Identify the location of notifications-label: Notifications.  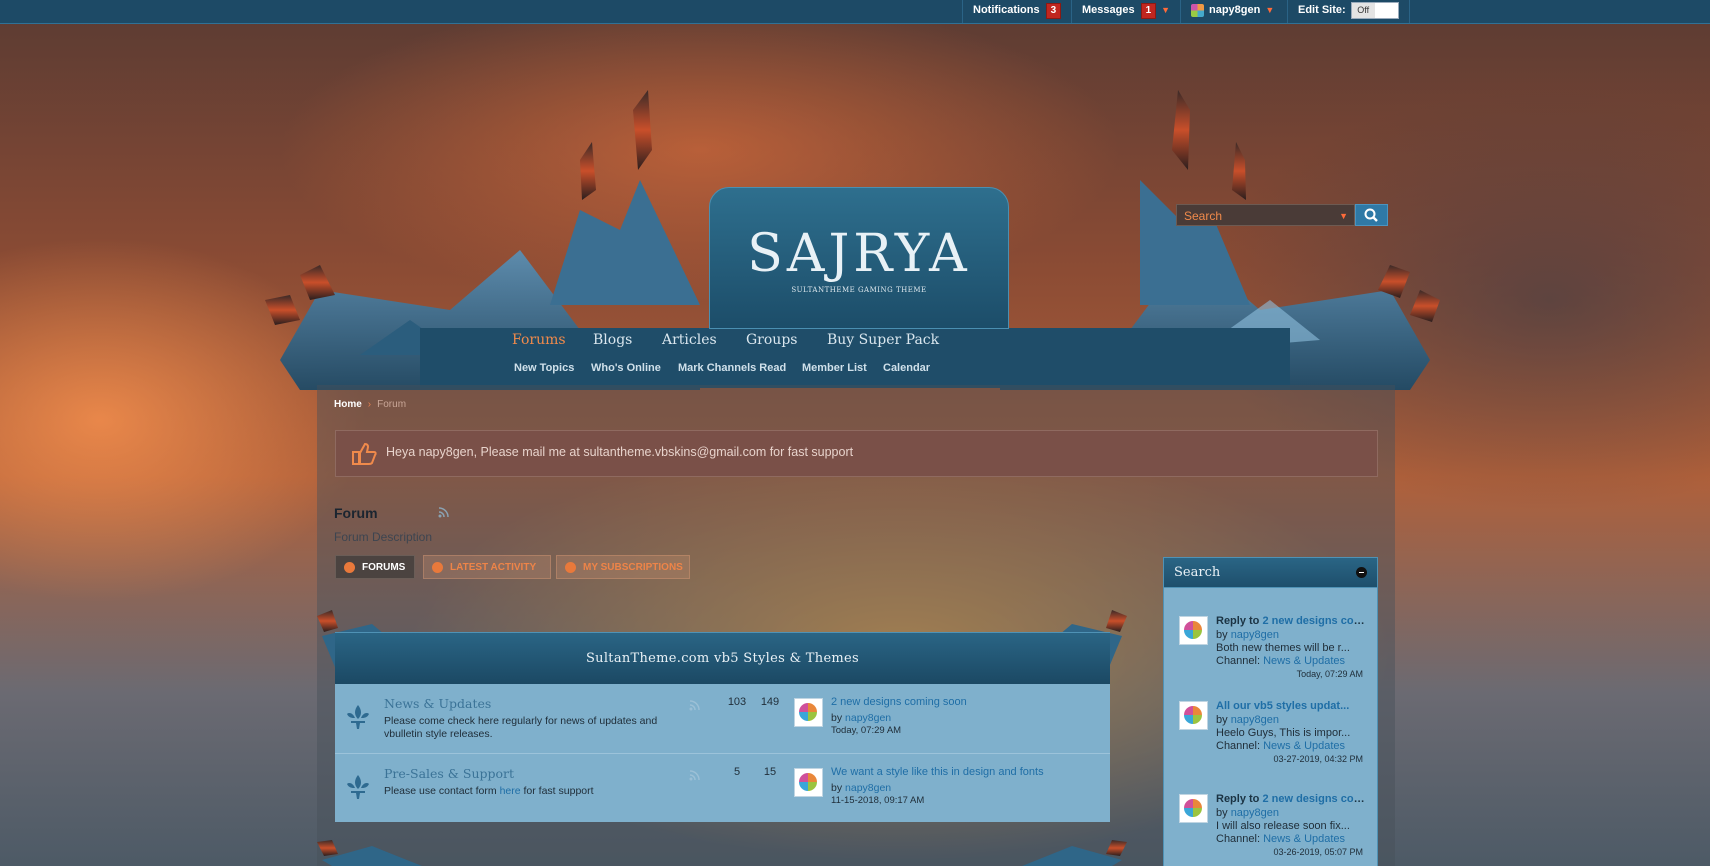
(1006, 10).